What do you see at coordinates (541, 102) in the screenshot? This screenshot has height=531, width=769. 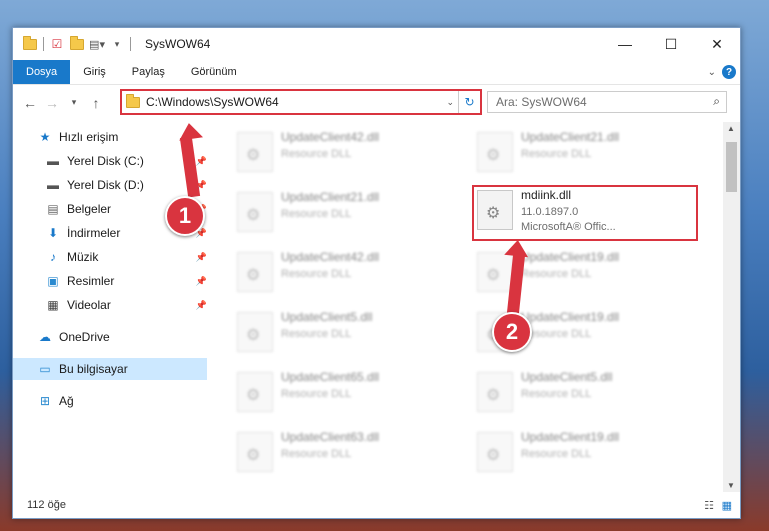 I see `search-placeholder: Ara: SysWOW64` at bounding box center [541, 102].